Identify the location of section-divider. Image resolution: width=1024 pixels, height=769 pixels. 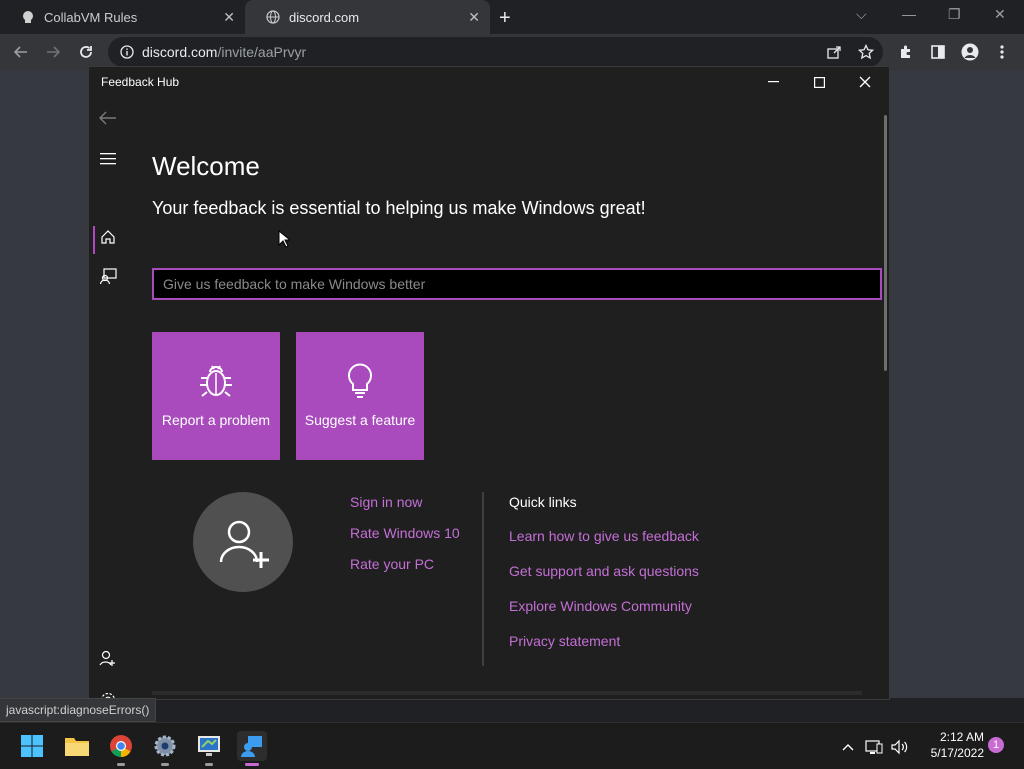
(483, 579).